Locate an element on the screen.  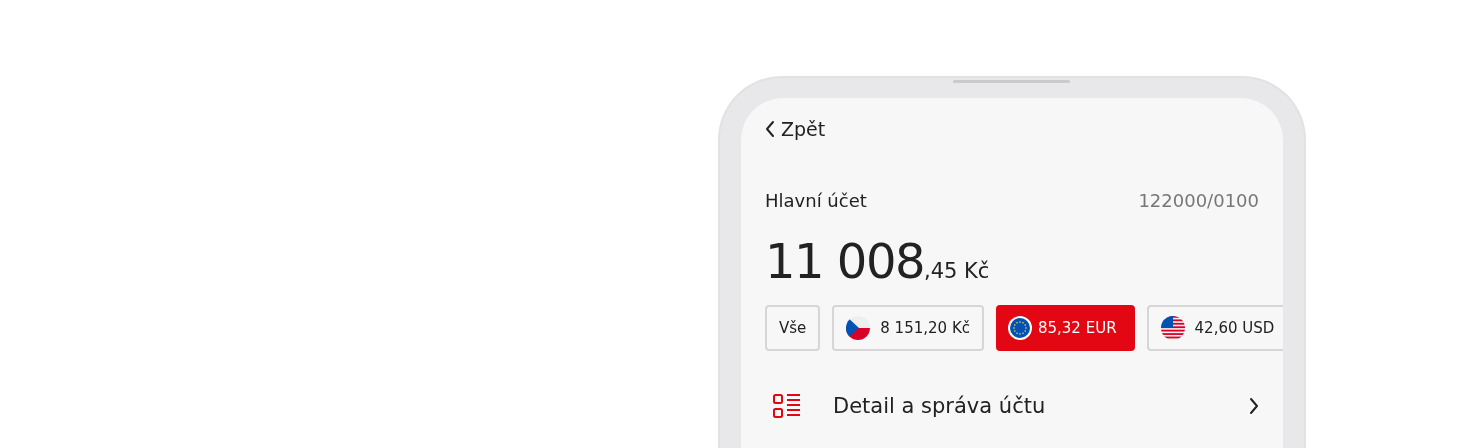
us-flag-icon is located at coordinates (1172, 328).